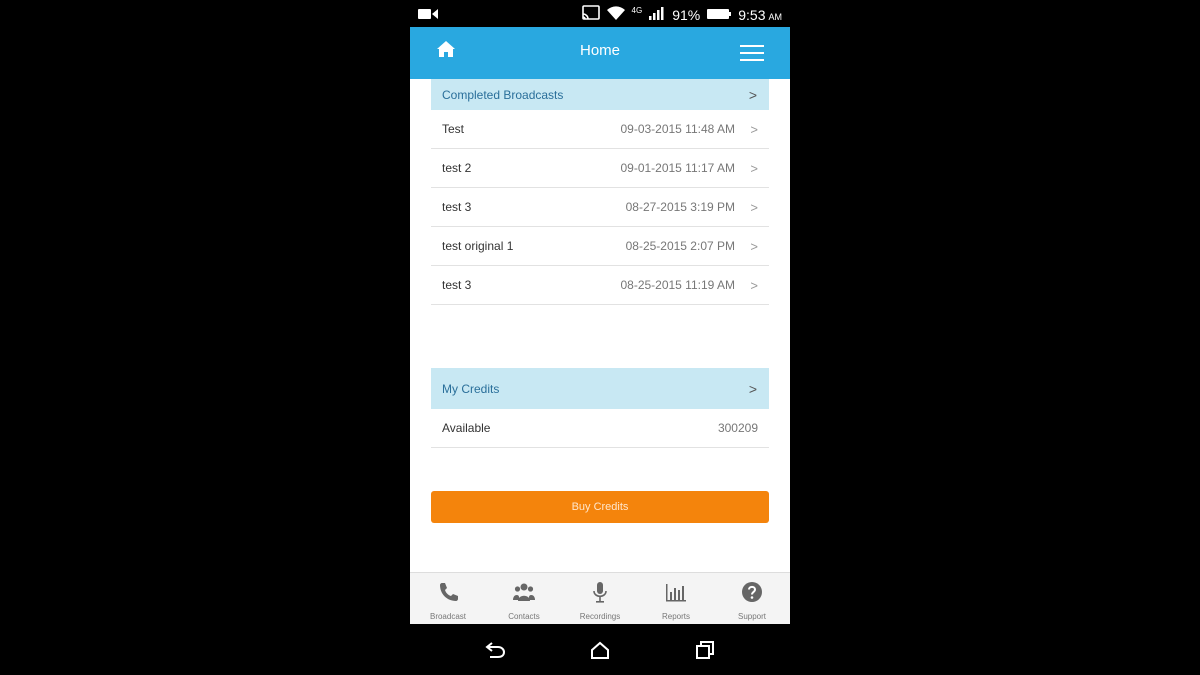  I want to click on android-nav-bar, so click(600, 649).